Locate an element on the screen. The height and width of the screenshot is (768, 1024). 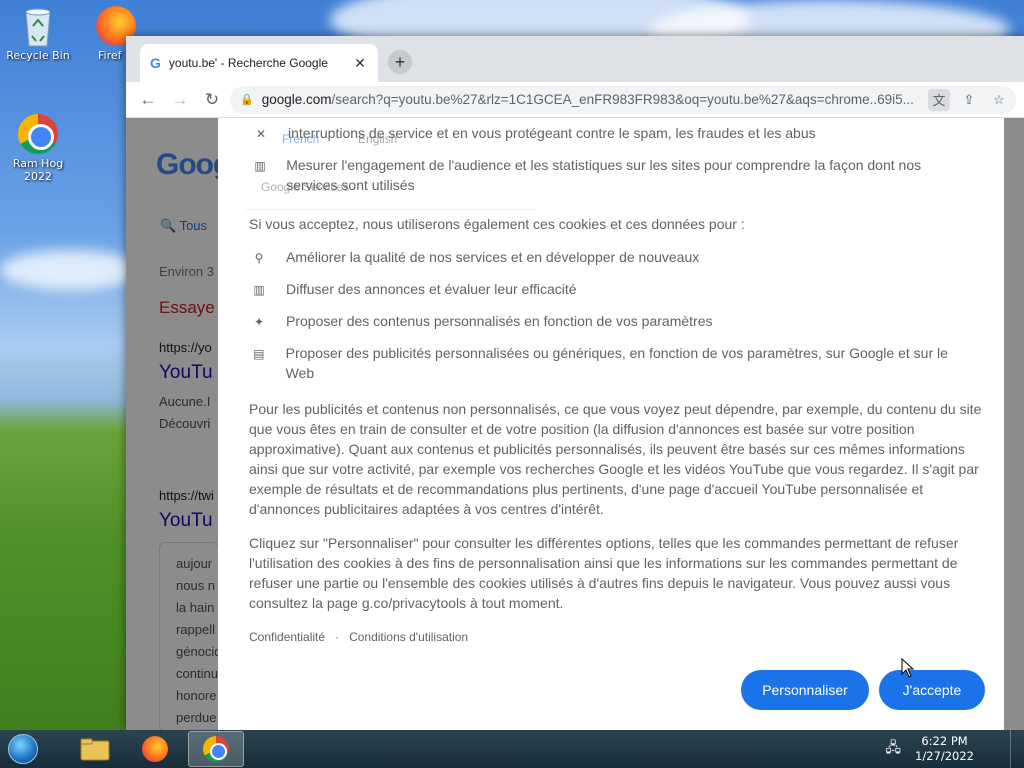
browser-tab: G youtu.be' - Recherche Google ✕ is located at coordinates (259, 63).